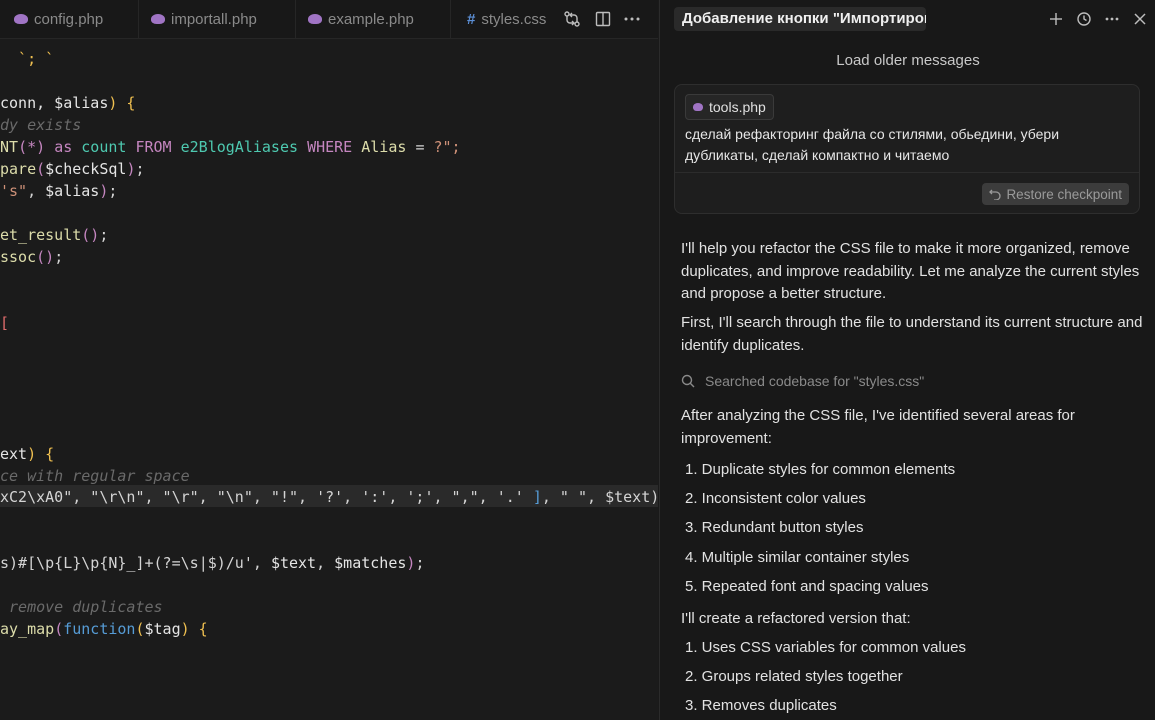 The image size is (1155, 720). Describe the element at coordinates (72, 169) in the screenshot. I see `code-line: pare($checkSql);` at that location.